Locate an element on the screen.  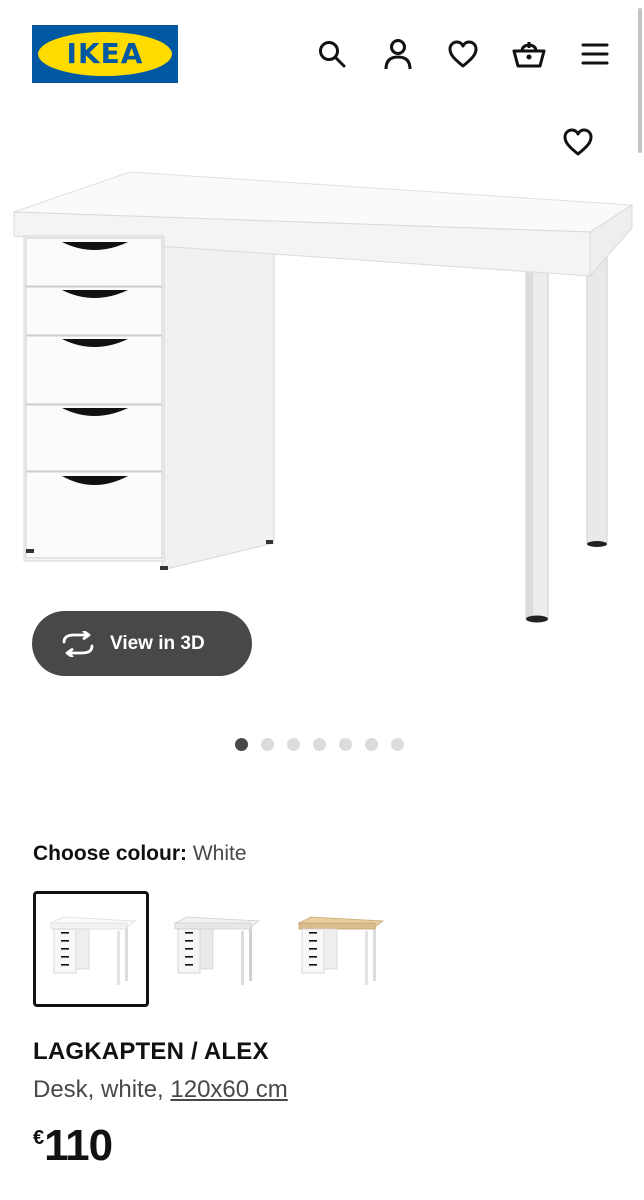
colour-chooser-heading: Choose colour: White is located at coordinates (140, 854).